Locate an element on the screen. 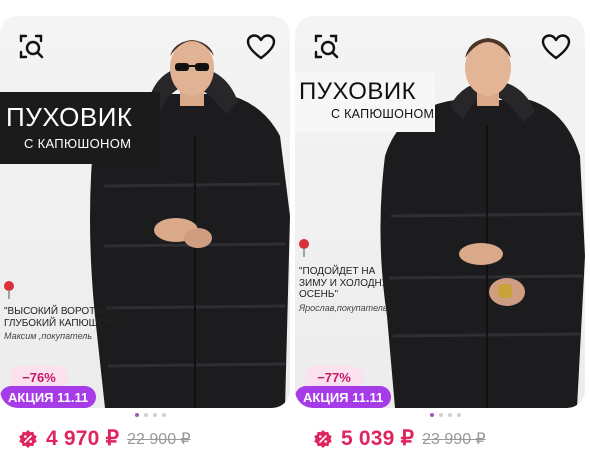  price-row: 5 039 ₽ 23 990 ₽ is located at coordinates (399, 438).